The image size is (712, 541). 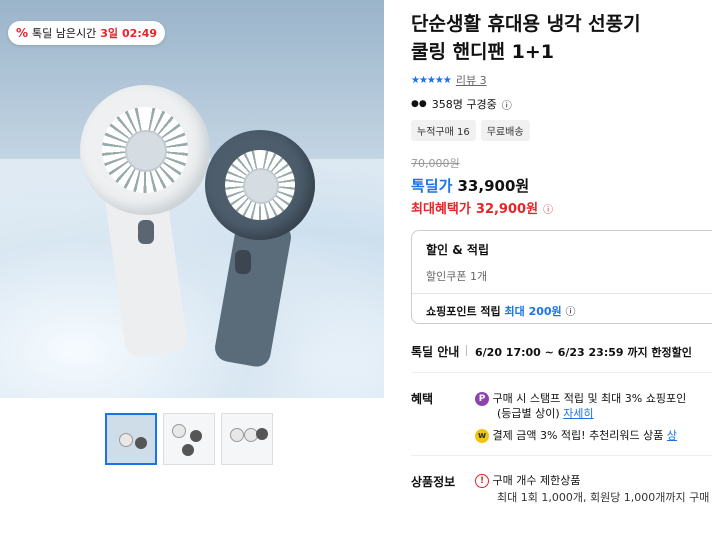 What do you see at coordinates (463, 311) in the screenshot?
I see `points-label: 쇼핑포인트 적립` at bounding box center [463, 311].